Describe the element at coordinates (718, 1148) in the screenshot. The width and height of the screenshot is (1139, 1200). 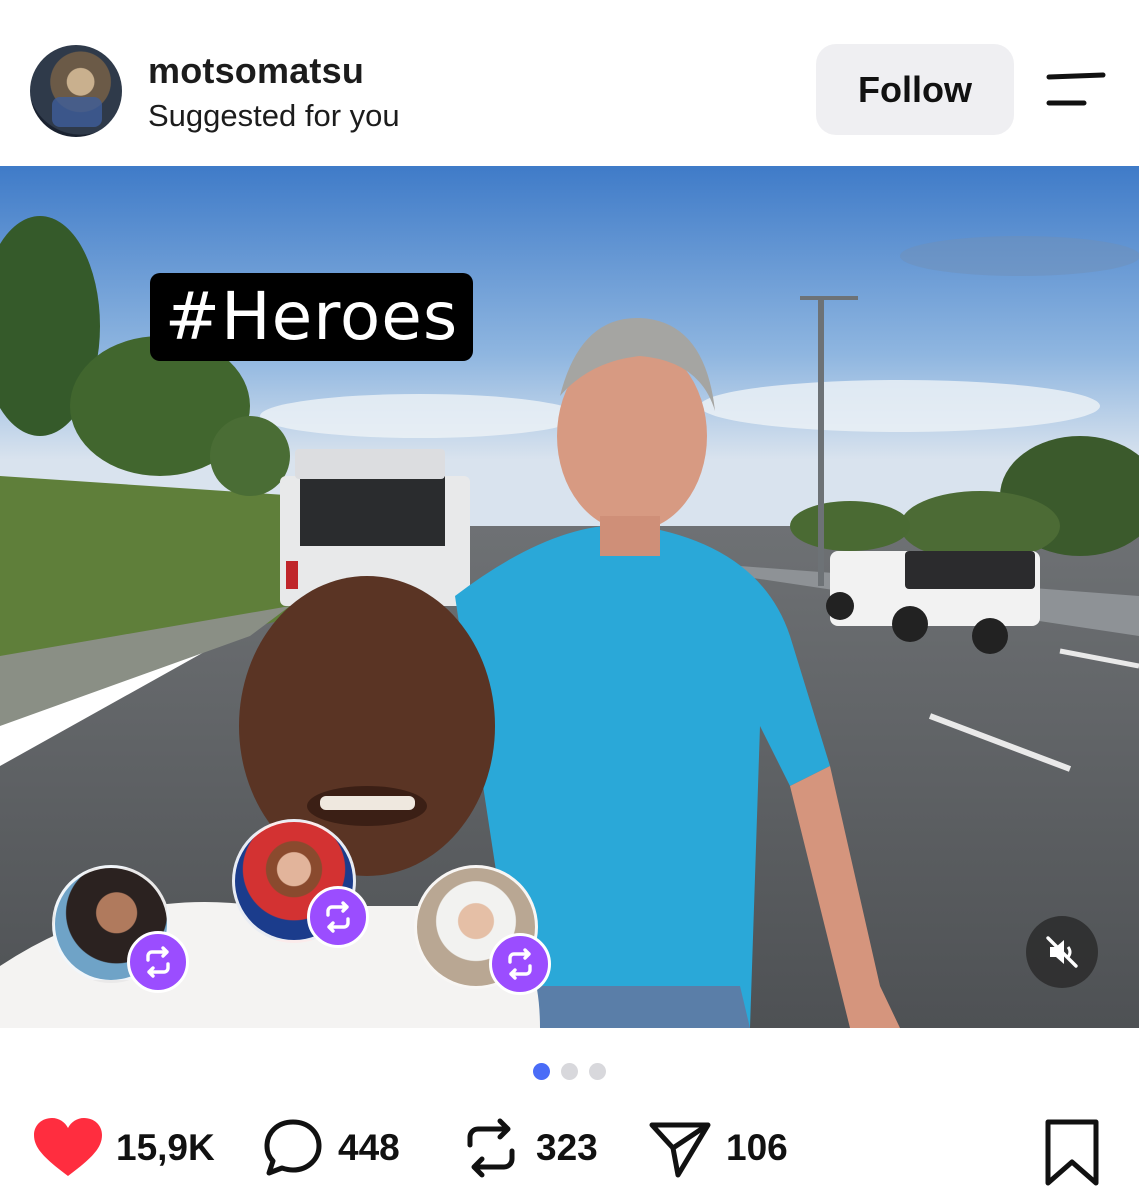
I see `share-button: 106` at that location.